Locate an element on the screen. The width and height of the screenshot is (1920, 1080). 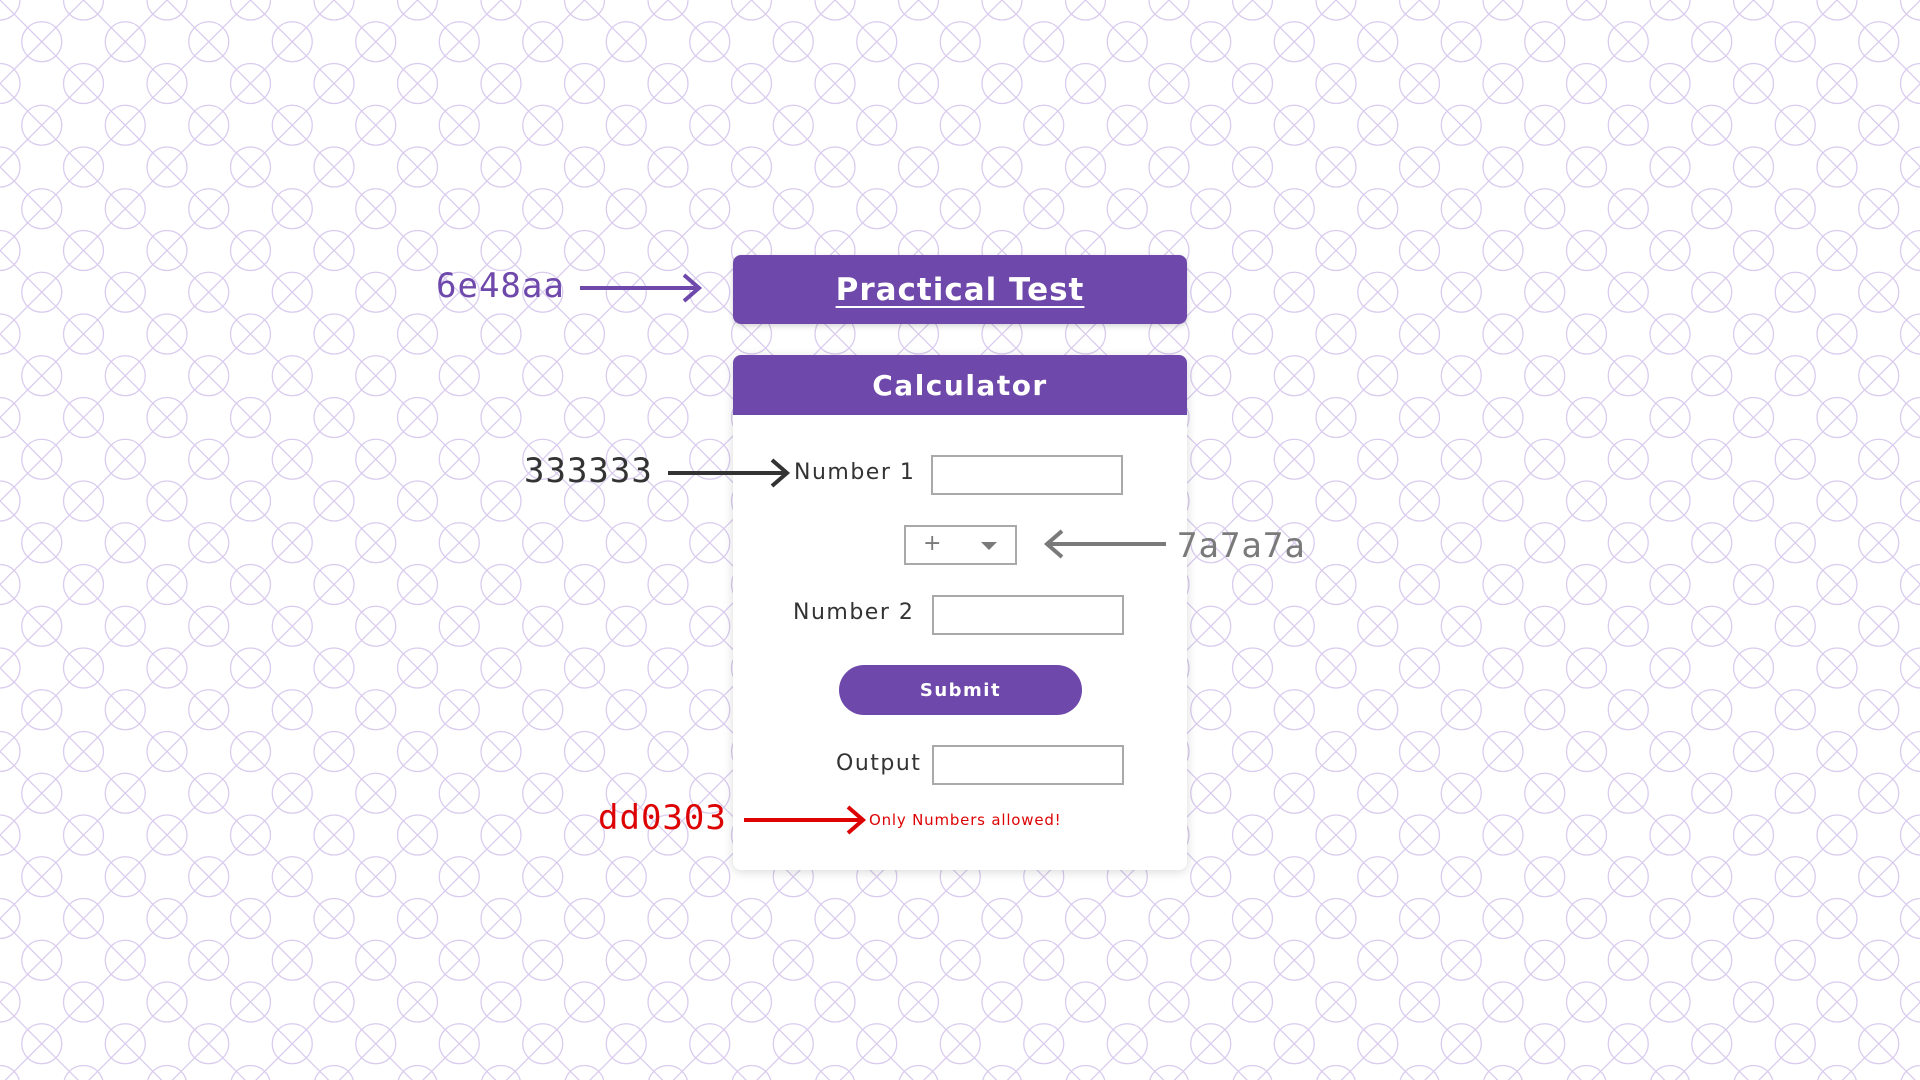
number2-input is located at coordinates (1028, 615).